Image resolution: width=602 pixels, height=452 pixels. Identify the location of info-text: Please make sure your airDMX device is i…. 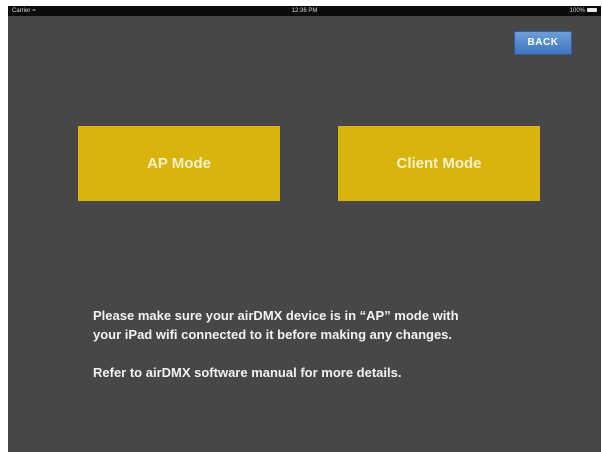
(328, 344).